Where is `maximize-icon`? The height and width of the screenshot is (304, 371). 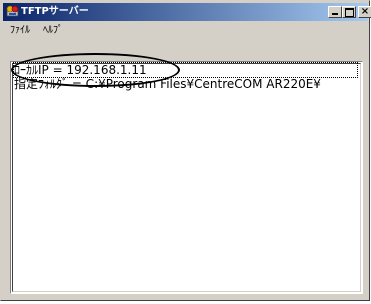 maximize-icon is located at coordinates (349, 12).